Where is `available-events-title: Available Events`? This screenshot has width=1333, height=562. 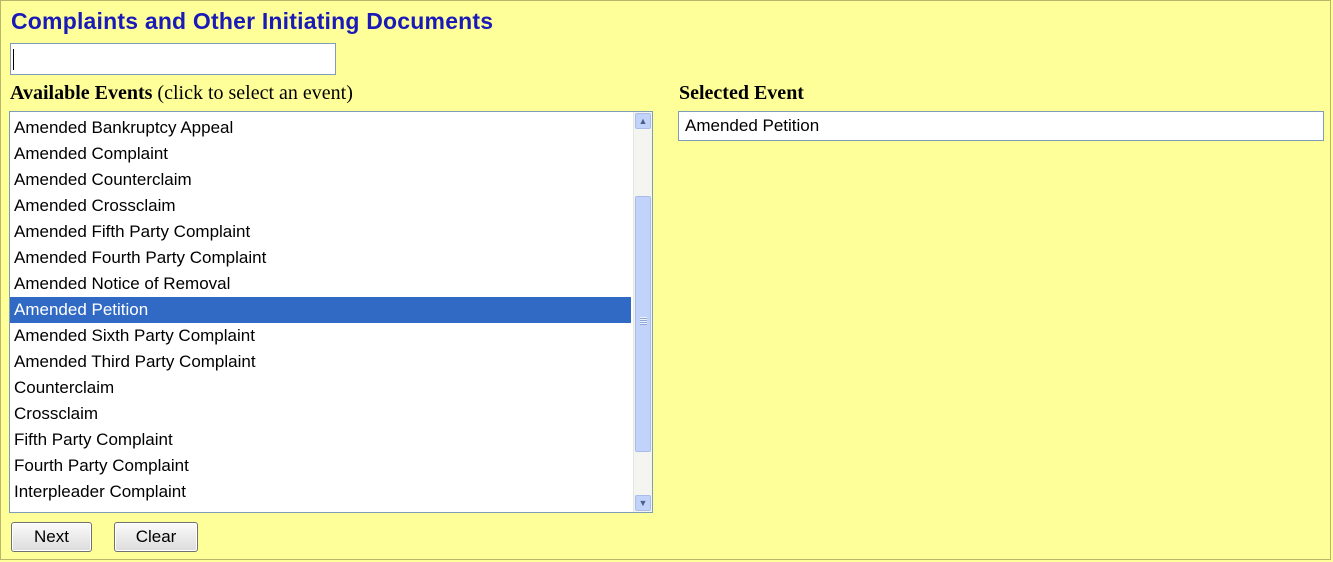 available-events-title: Available Events is located at coordinates (81, 93).